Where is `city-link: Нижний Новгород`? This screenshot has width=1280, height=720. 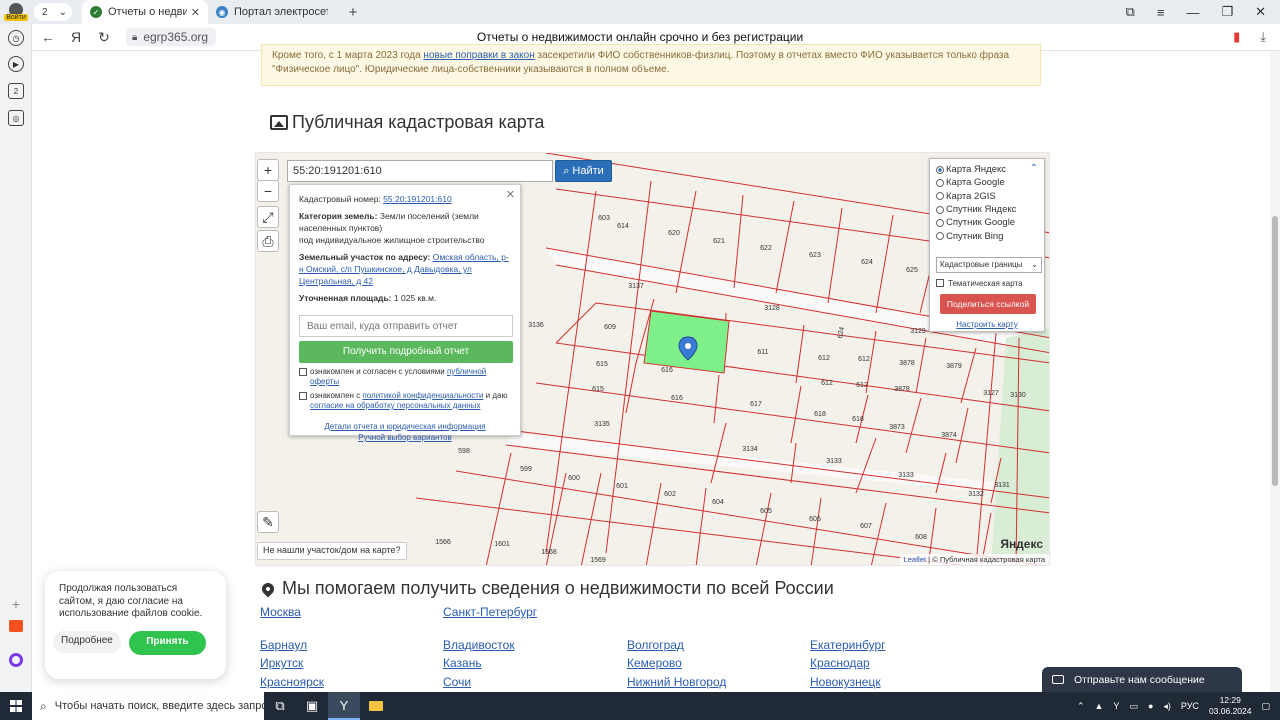 city-link: Нижний Новгород is located at coordinates (676, 682).